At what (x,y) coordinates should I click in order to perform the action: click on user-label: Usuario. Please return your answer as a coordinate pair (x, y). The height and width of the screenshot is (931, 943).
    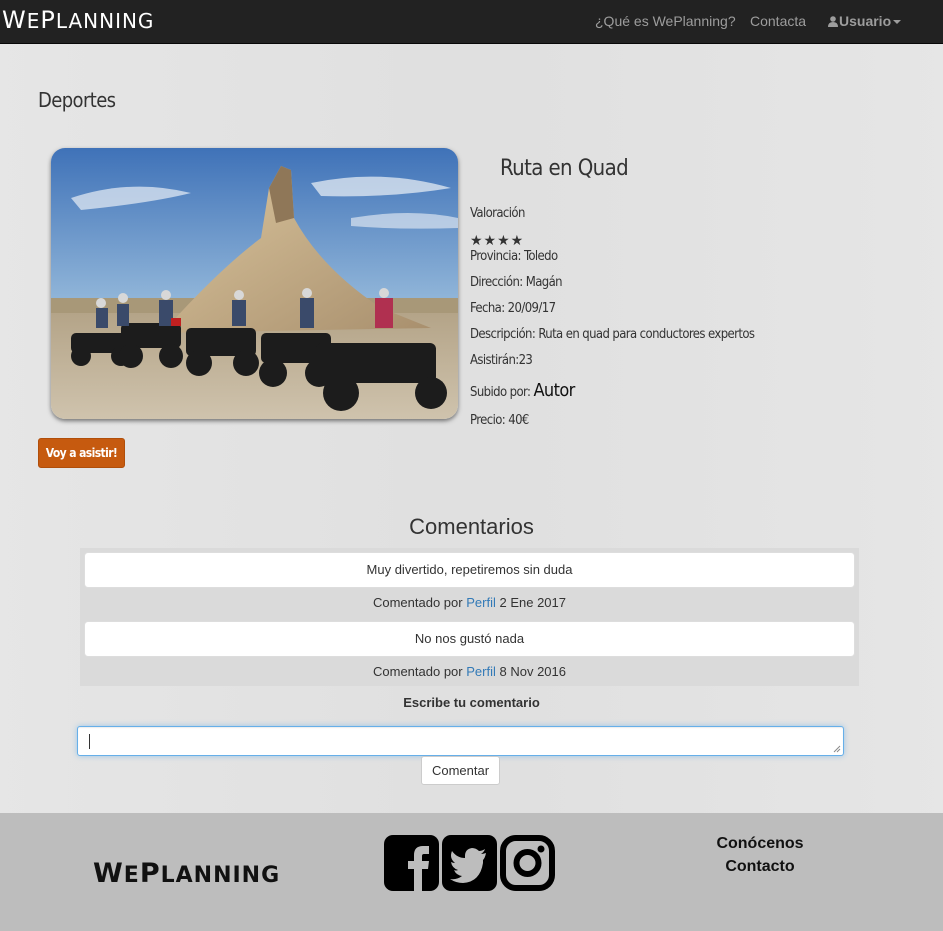
    Looking at the image, I should click on (865, 21).